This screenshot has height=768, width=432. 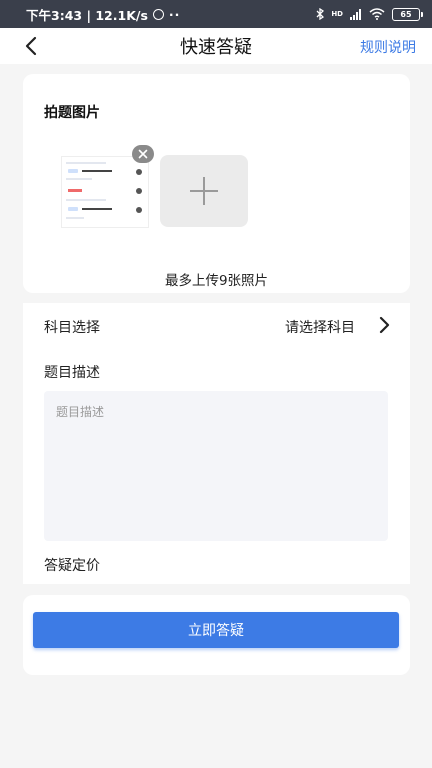 I want to click on status-bar: 下午3:43 | 12.1K/s ·· HD 65, so click(x=216, y=14).